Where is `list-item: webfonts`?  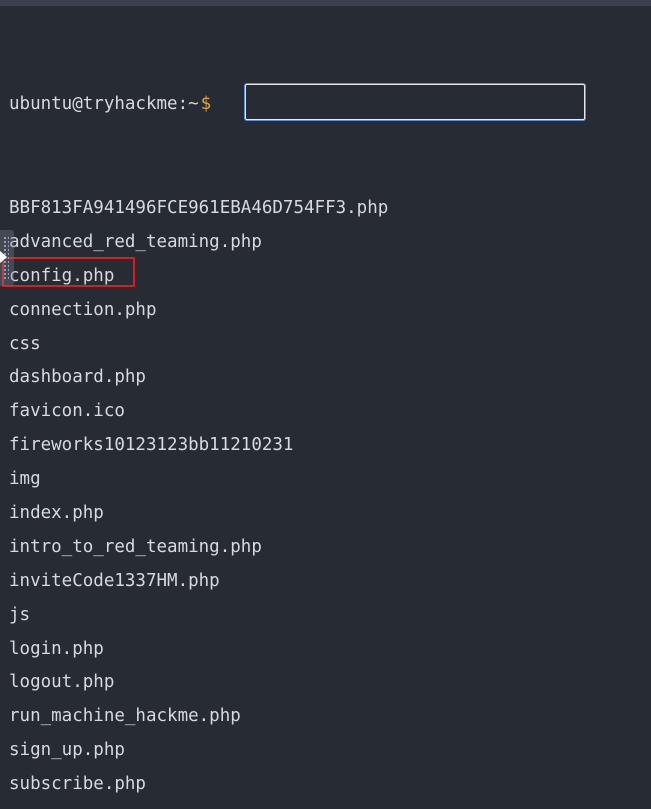 list-item: webfonts is located at coordinates (198, 805).